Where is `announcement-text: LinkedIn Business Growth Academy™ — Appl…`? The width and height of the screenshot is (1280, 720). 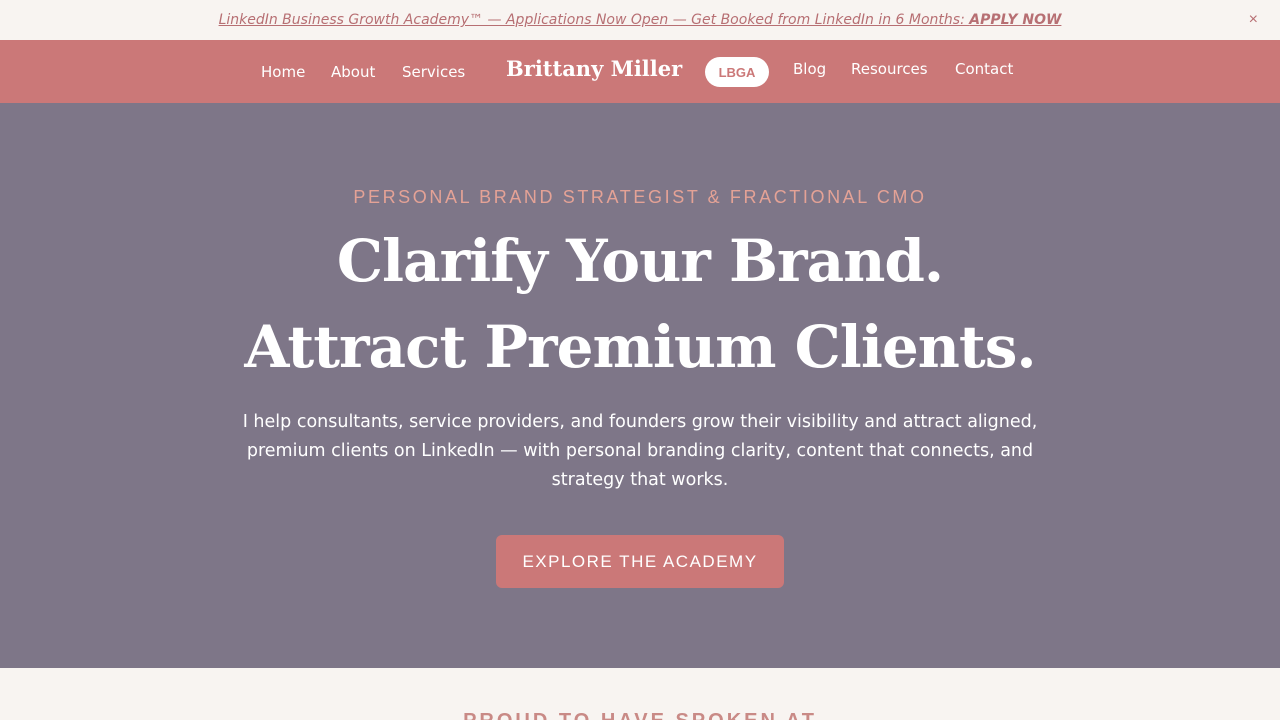 announcement-text: LinkedIn Business Growth Academy™ — Appl… is located at coordinates (594, 20).